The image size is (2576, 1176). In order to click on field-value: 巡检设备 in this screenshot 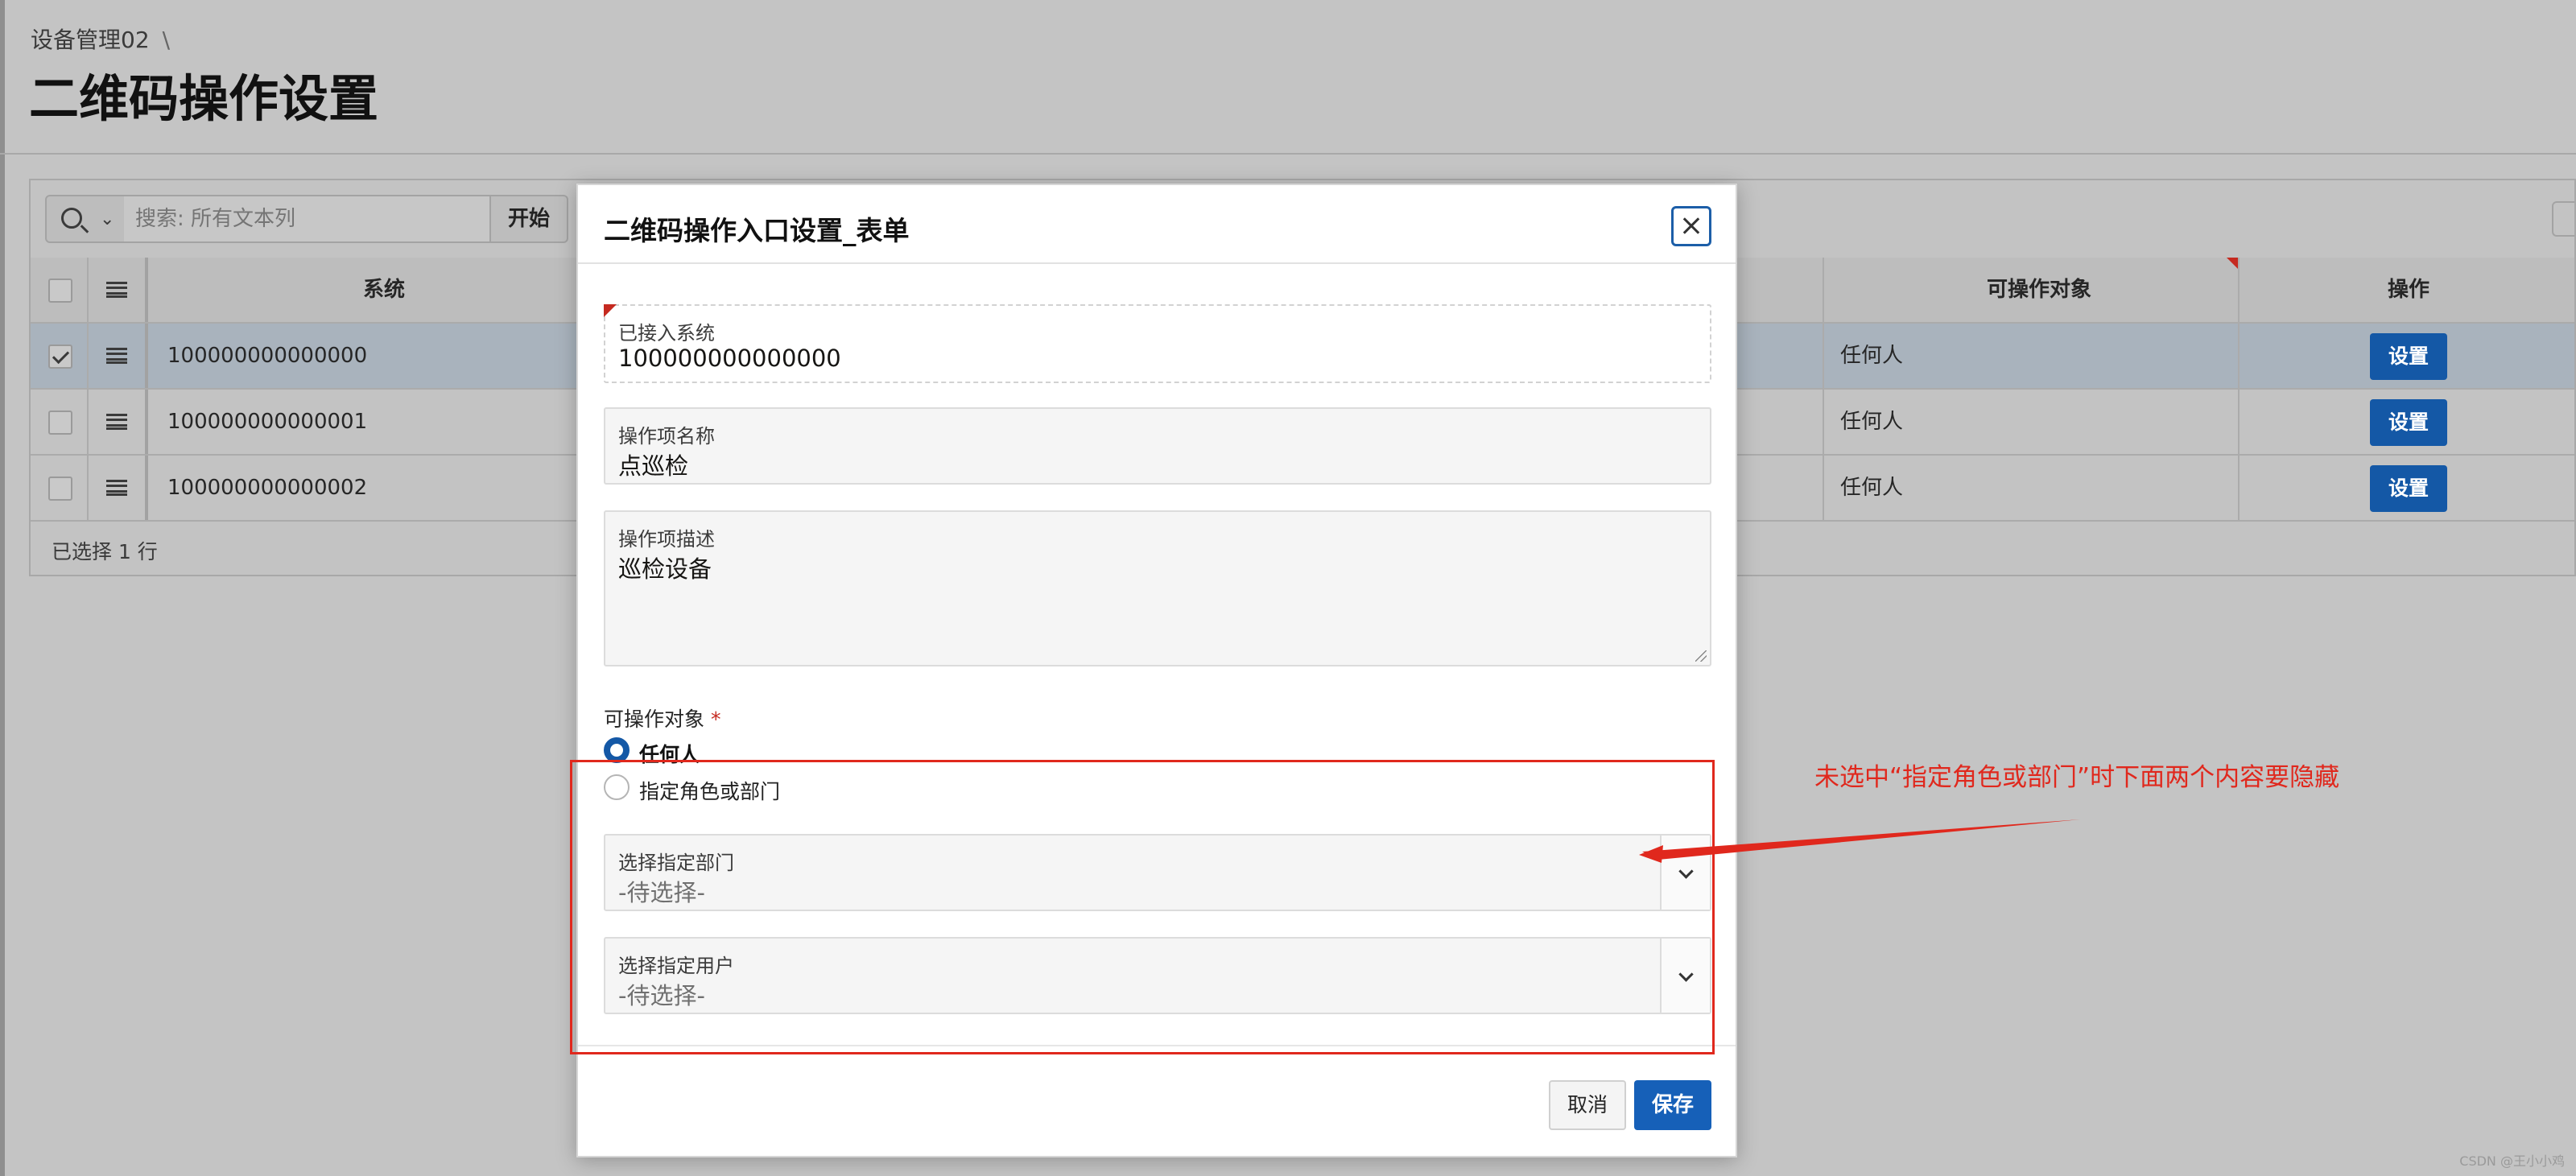, I will do `click(665, 567)`.